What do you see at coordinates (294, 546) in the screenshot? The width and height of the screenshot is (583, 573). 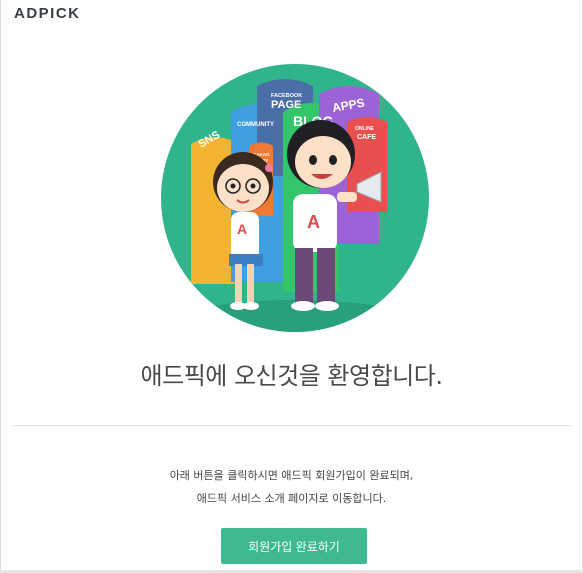 I see `complete-signup-button: 회원가입 완료하기` at bounding box center [294, 546].